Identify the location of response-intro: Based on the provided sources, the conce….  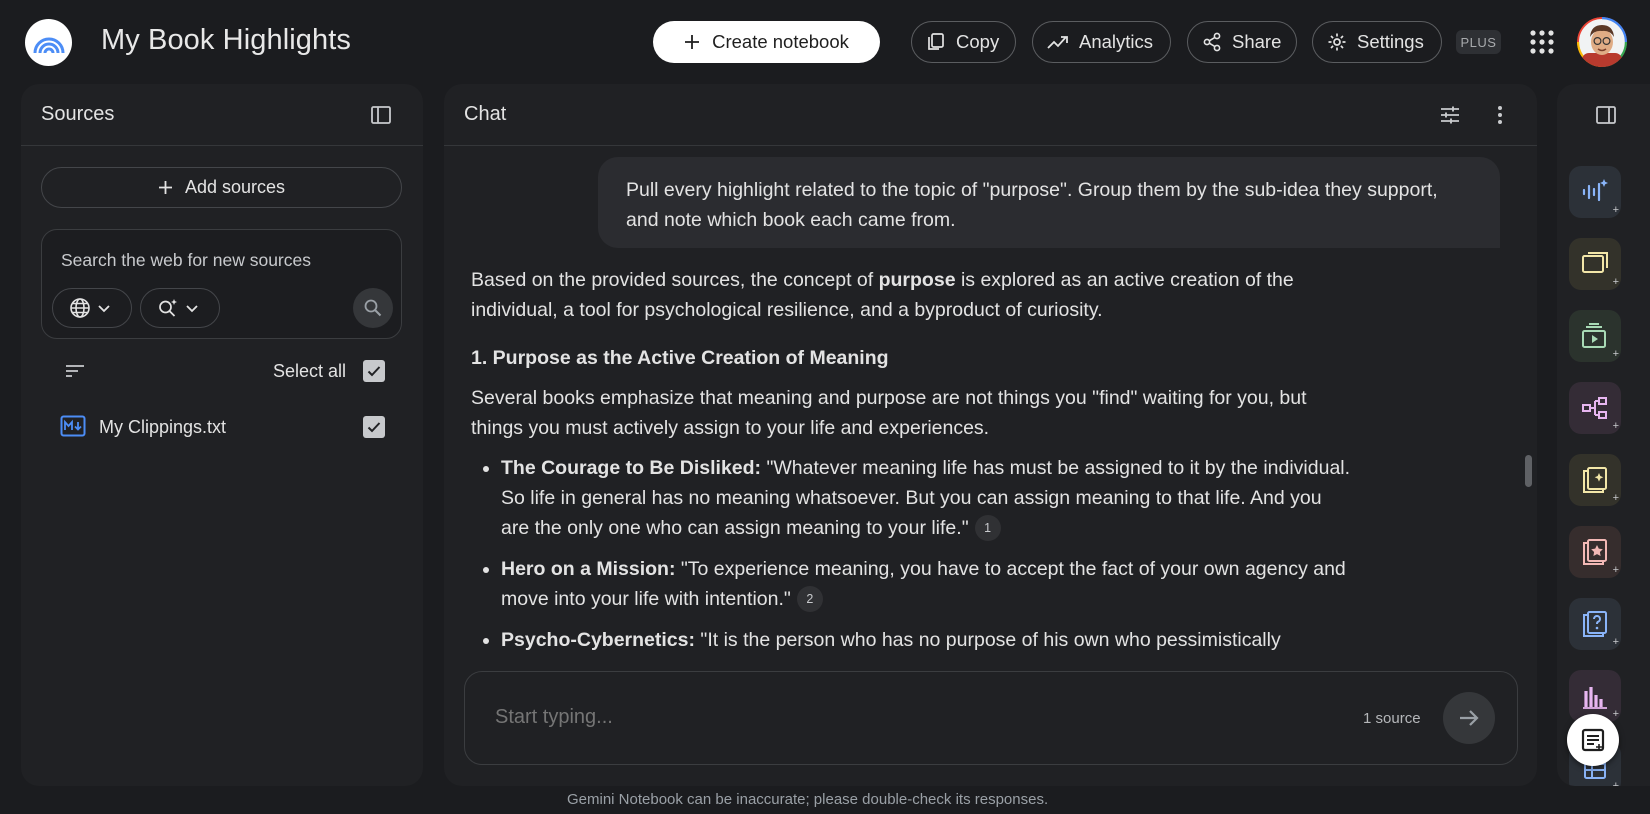
(911, 295).